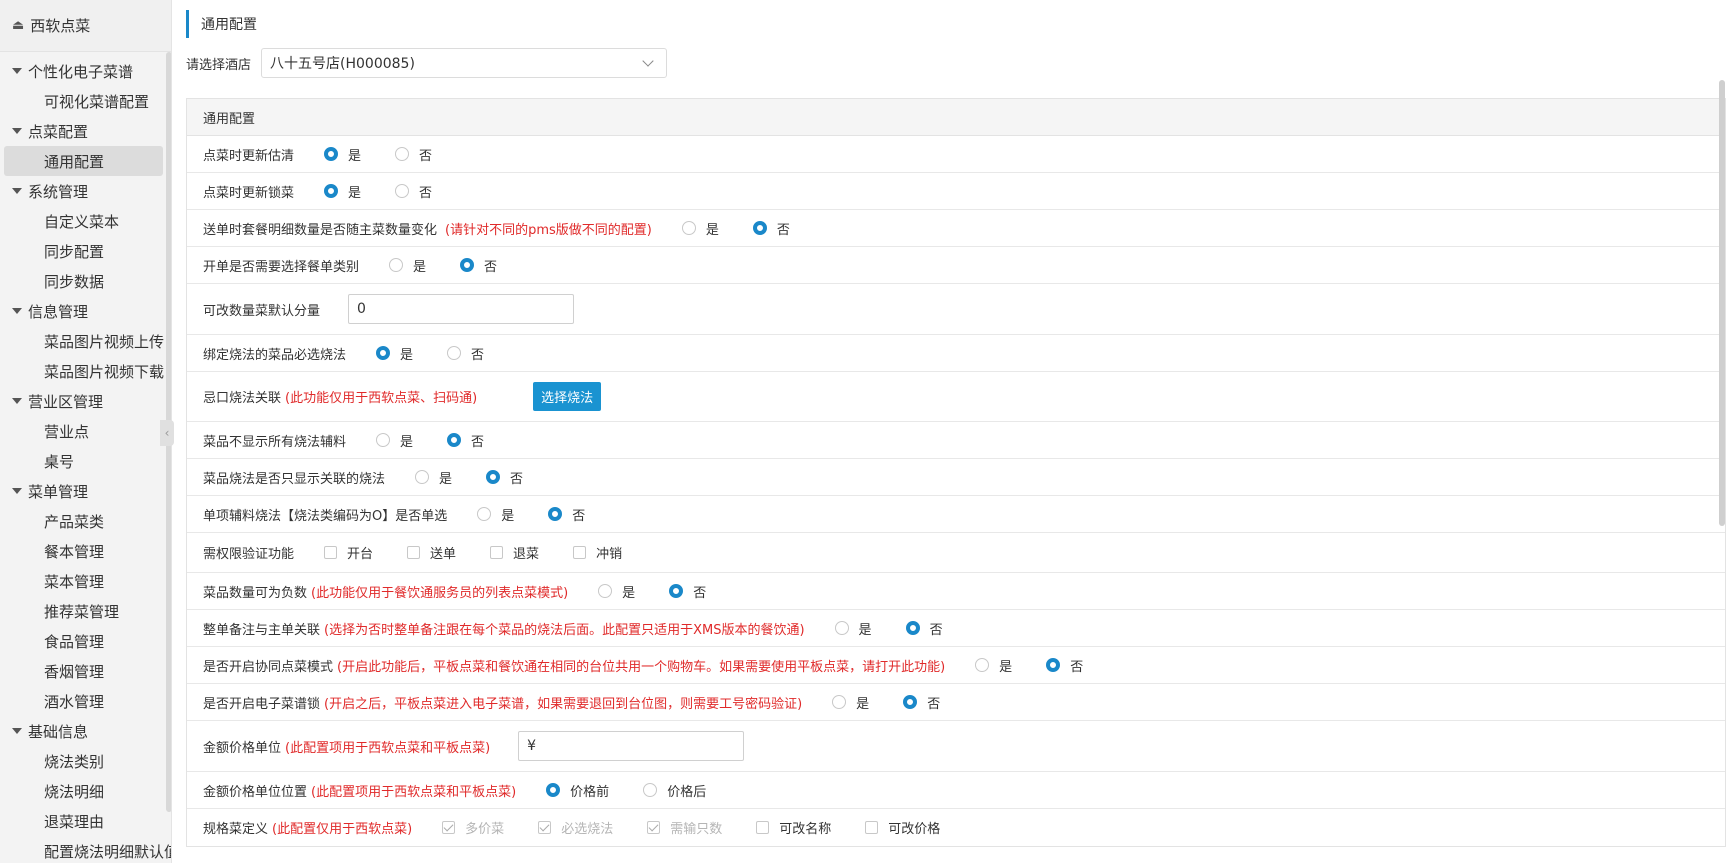 The image size is (1733, 863). I want to click on sidebar-item-custom-menu: 自定义菜本, so click(85, 221).